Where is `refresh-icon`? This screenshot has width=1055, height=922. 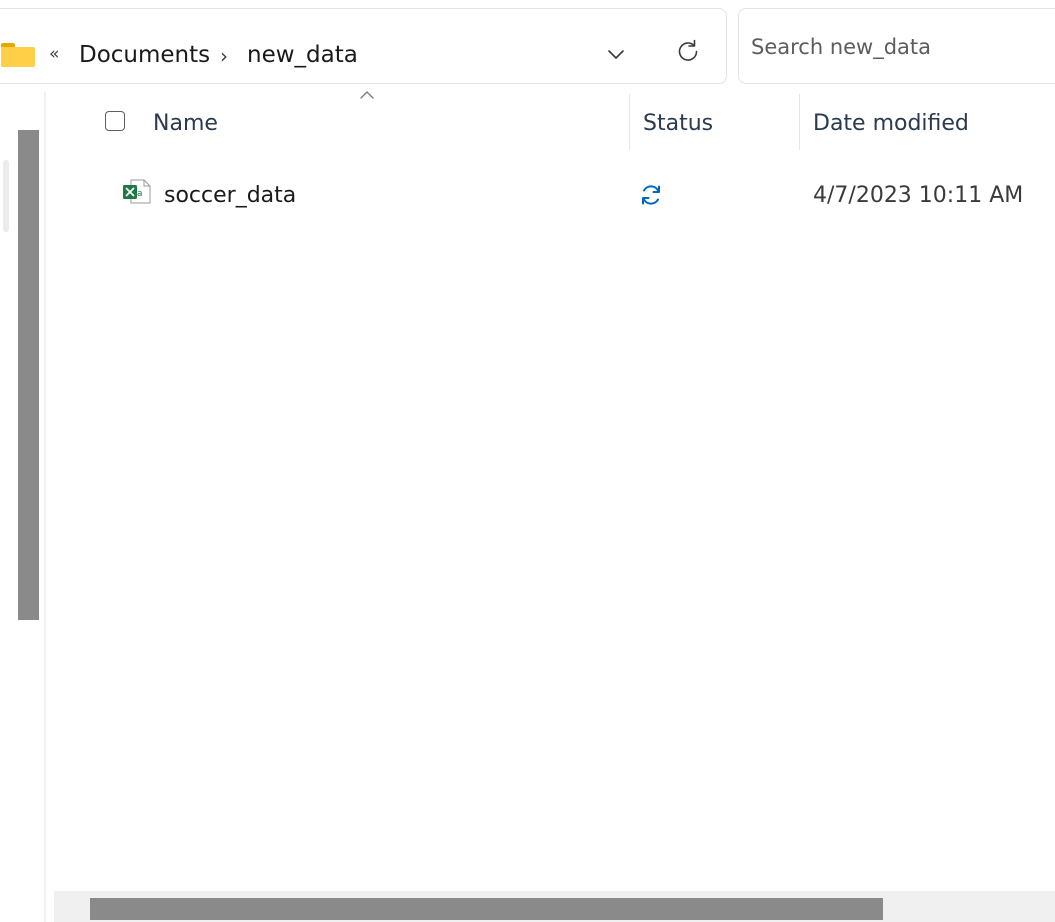 refresh-icon is located at coordinates (688, 51).